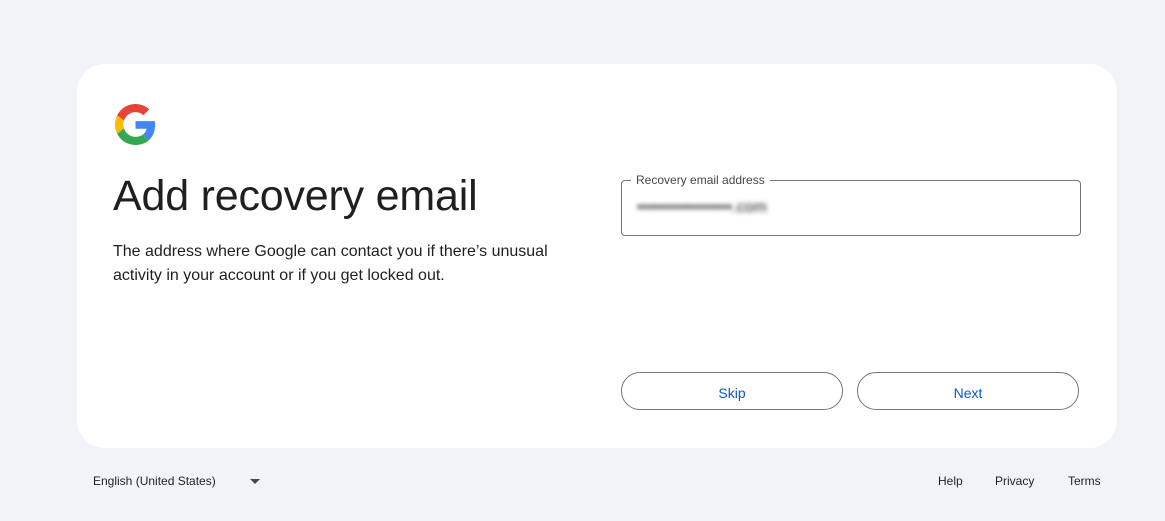 The image size is (1165, 521). I want to click on recovery-email-input, so click(847, 208).